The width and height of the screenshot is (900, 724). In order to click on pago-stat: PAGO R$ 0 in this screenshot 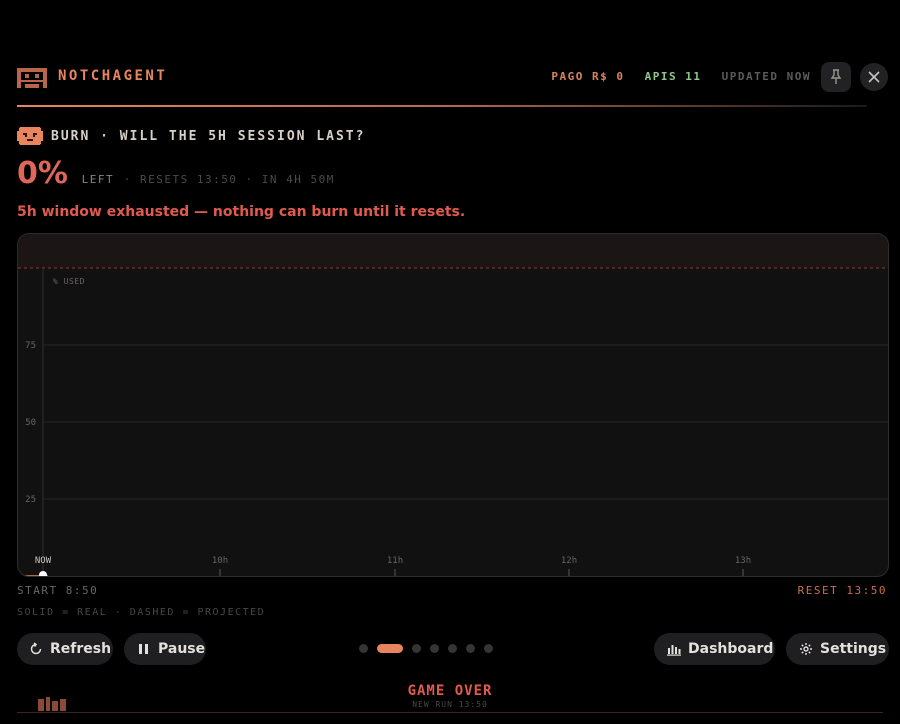, I will do `click(588, 76)`.